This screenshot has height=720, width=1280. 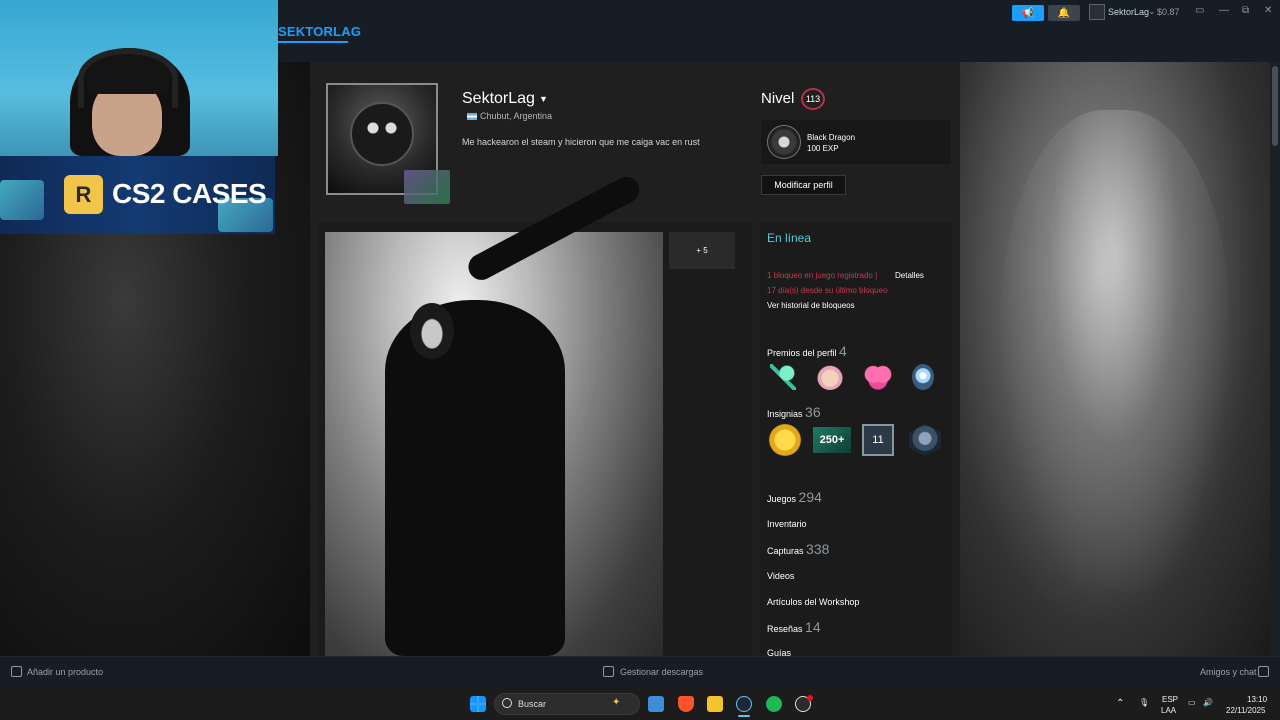 What do you see at coordinates (785, 414) in the screenshot?
I see `badges-label: Insignias` at bounding box center [785, 414].